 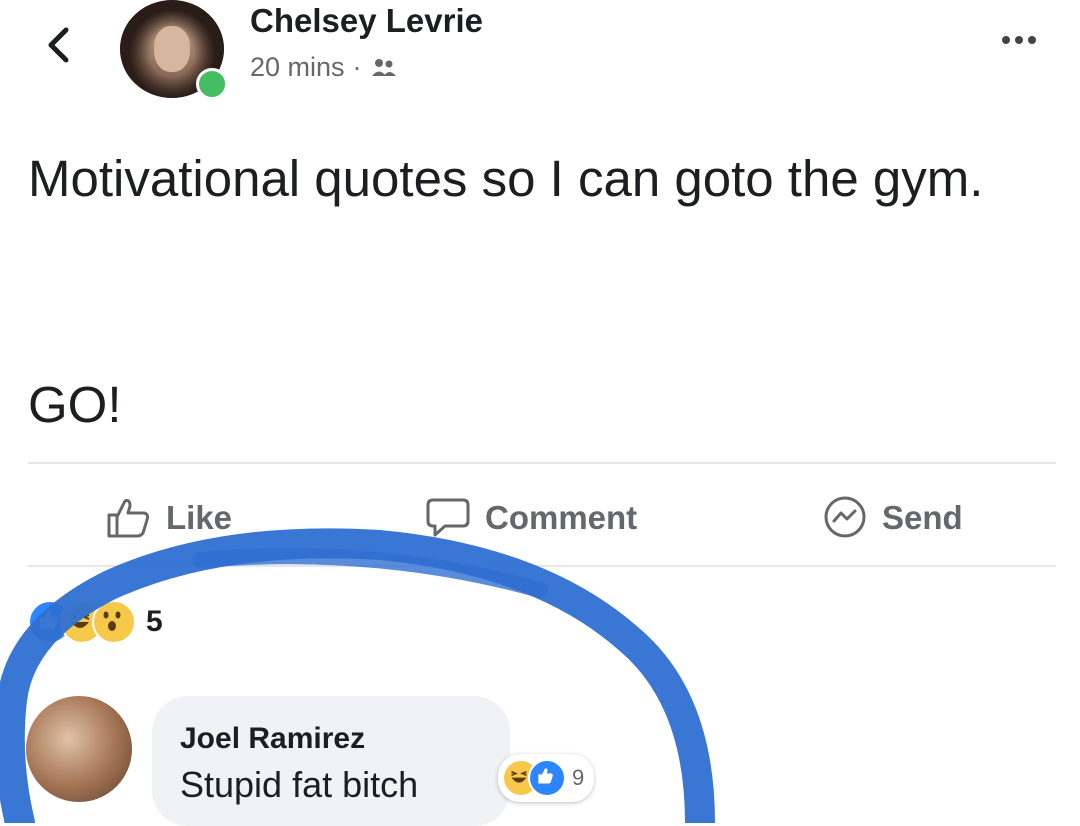 What do you see at coordinates (383, 67) in the screenshot?
I see `friends-icon` at bounding box center [383, 67].